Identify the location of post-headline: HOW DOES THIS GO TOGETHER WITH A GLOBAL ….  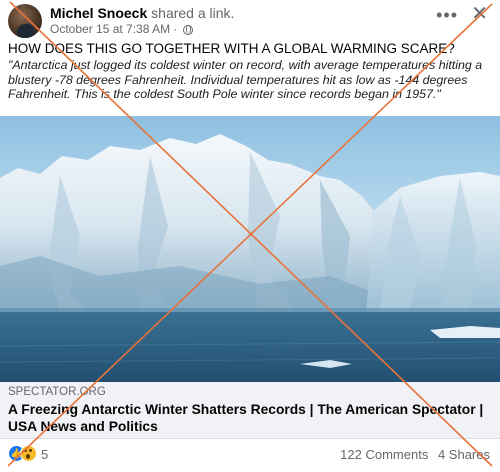
(231, 48).